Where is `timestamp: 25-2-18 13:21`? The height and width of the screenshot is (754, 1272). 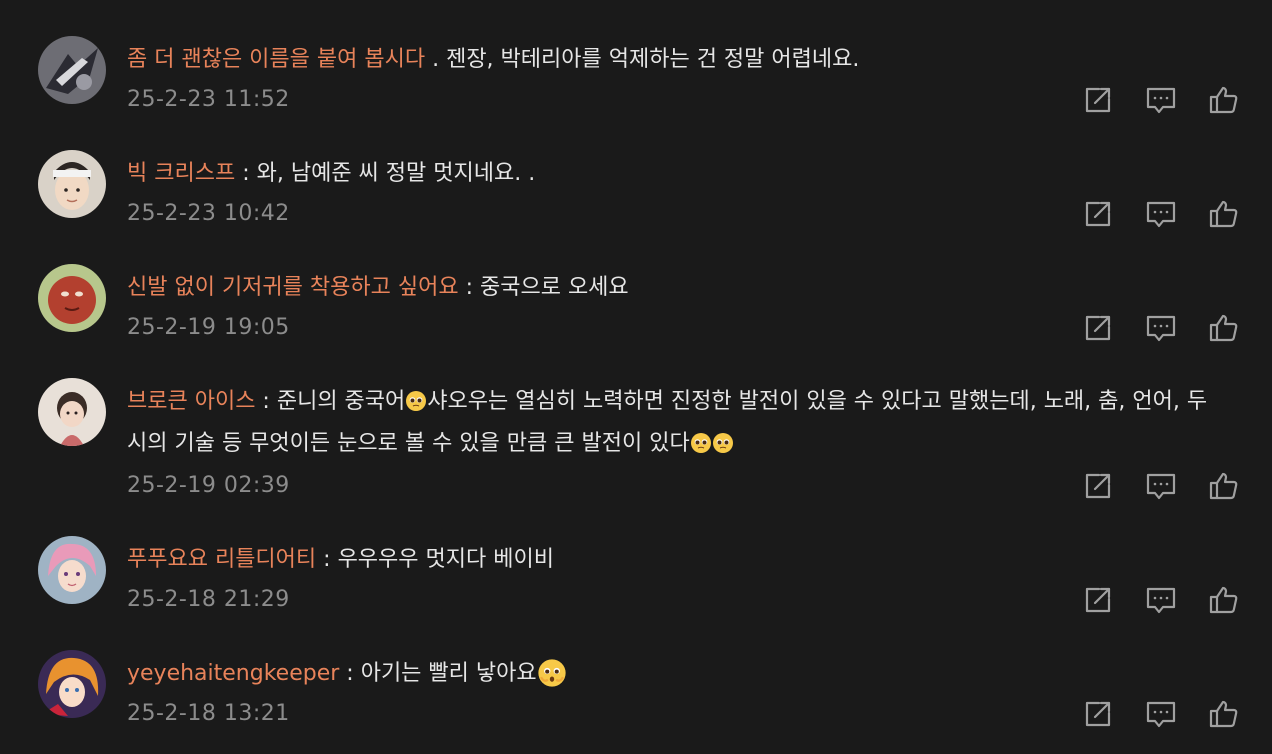
timestamp: 25-2-18 13:21 is located at coordinates (208, 713).